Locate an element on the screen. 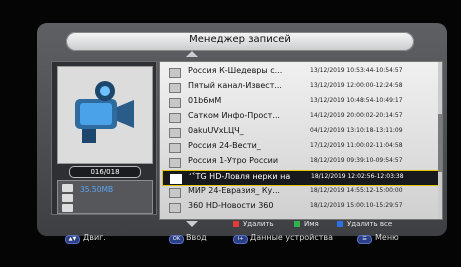  record-title: ʻ˂TG HD-Ловля нерки на is located at coordinates (240, 176).